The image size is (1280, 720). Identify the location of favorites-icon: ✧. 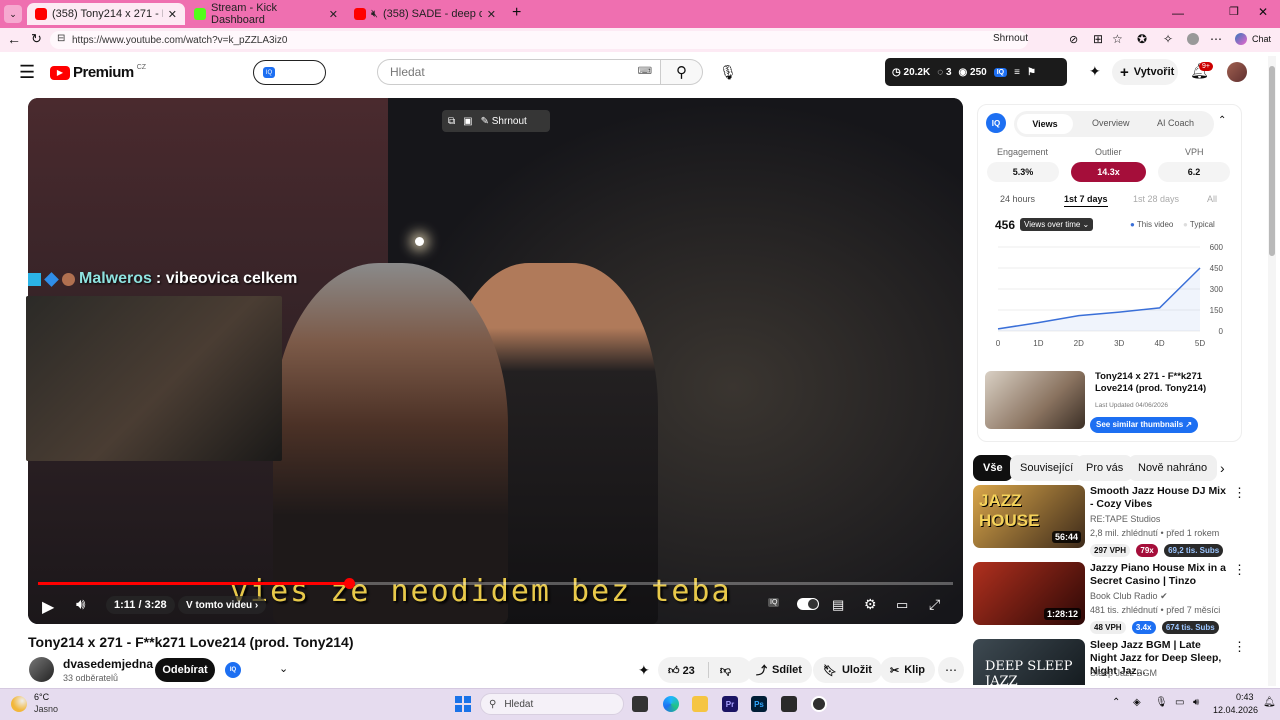
(1168, 39).